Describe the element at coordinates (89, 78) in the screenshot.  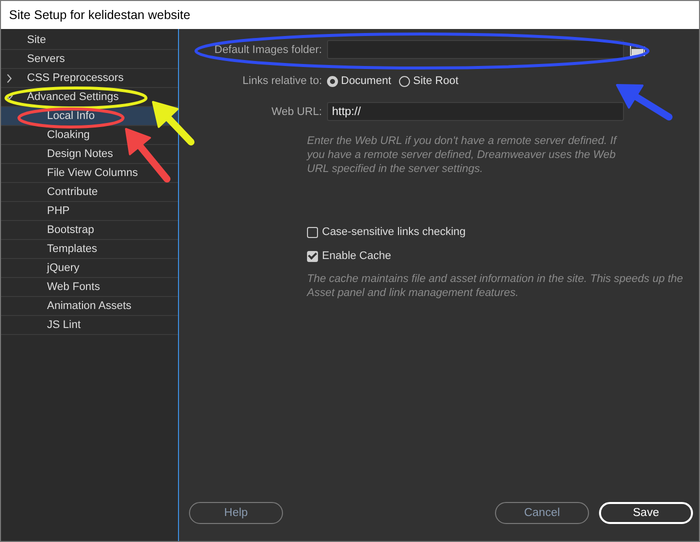
I see `sidebar-item: CSS Preprocessors` at that location.